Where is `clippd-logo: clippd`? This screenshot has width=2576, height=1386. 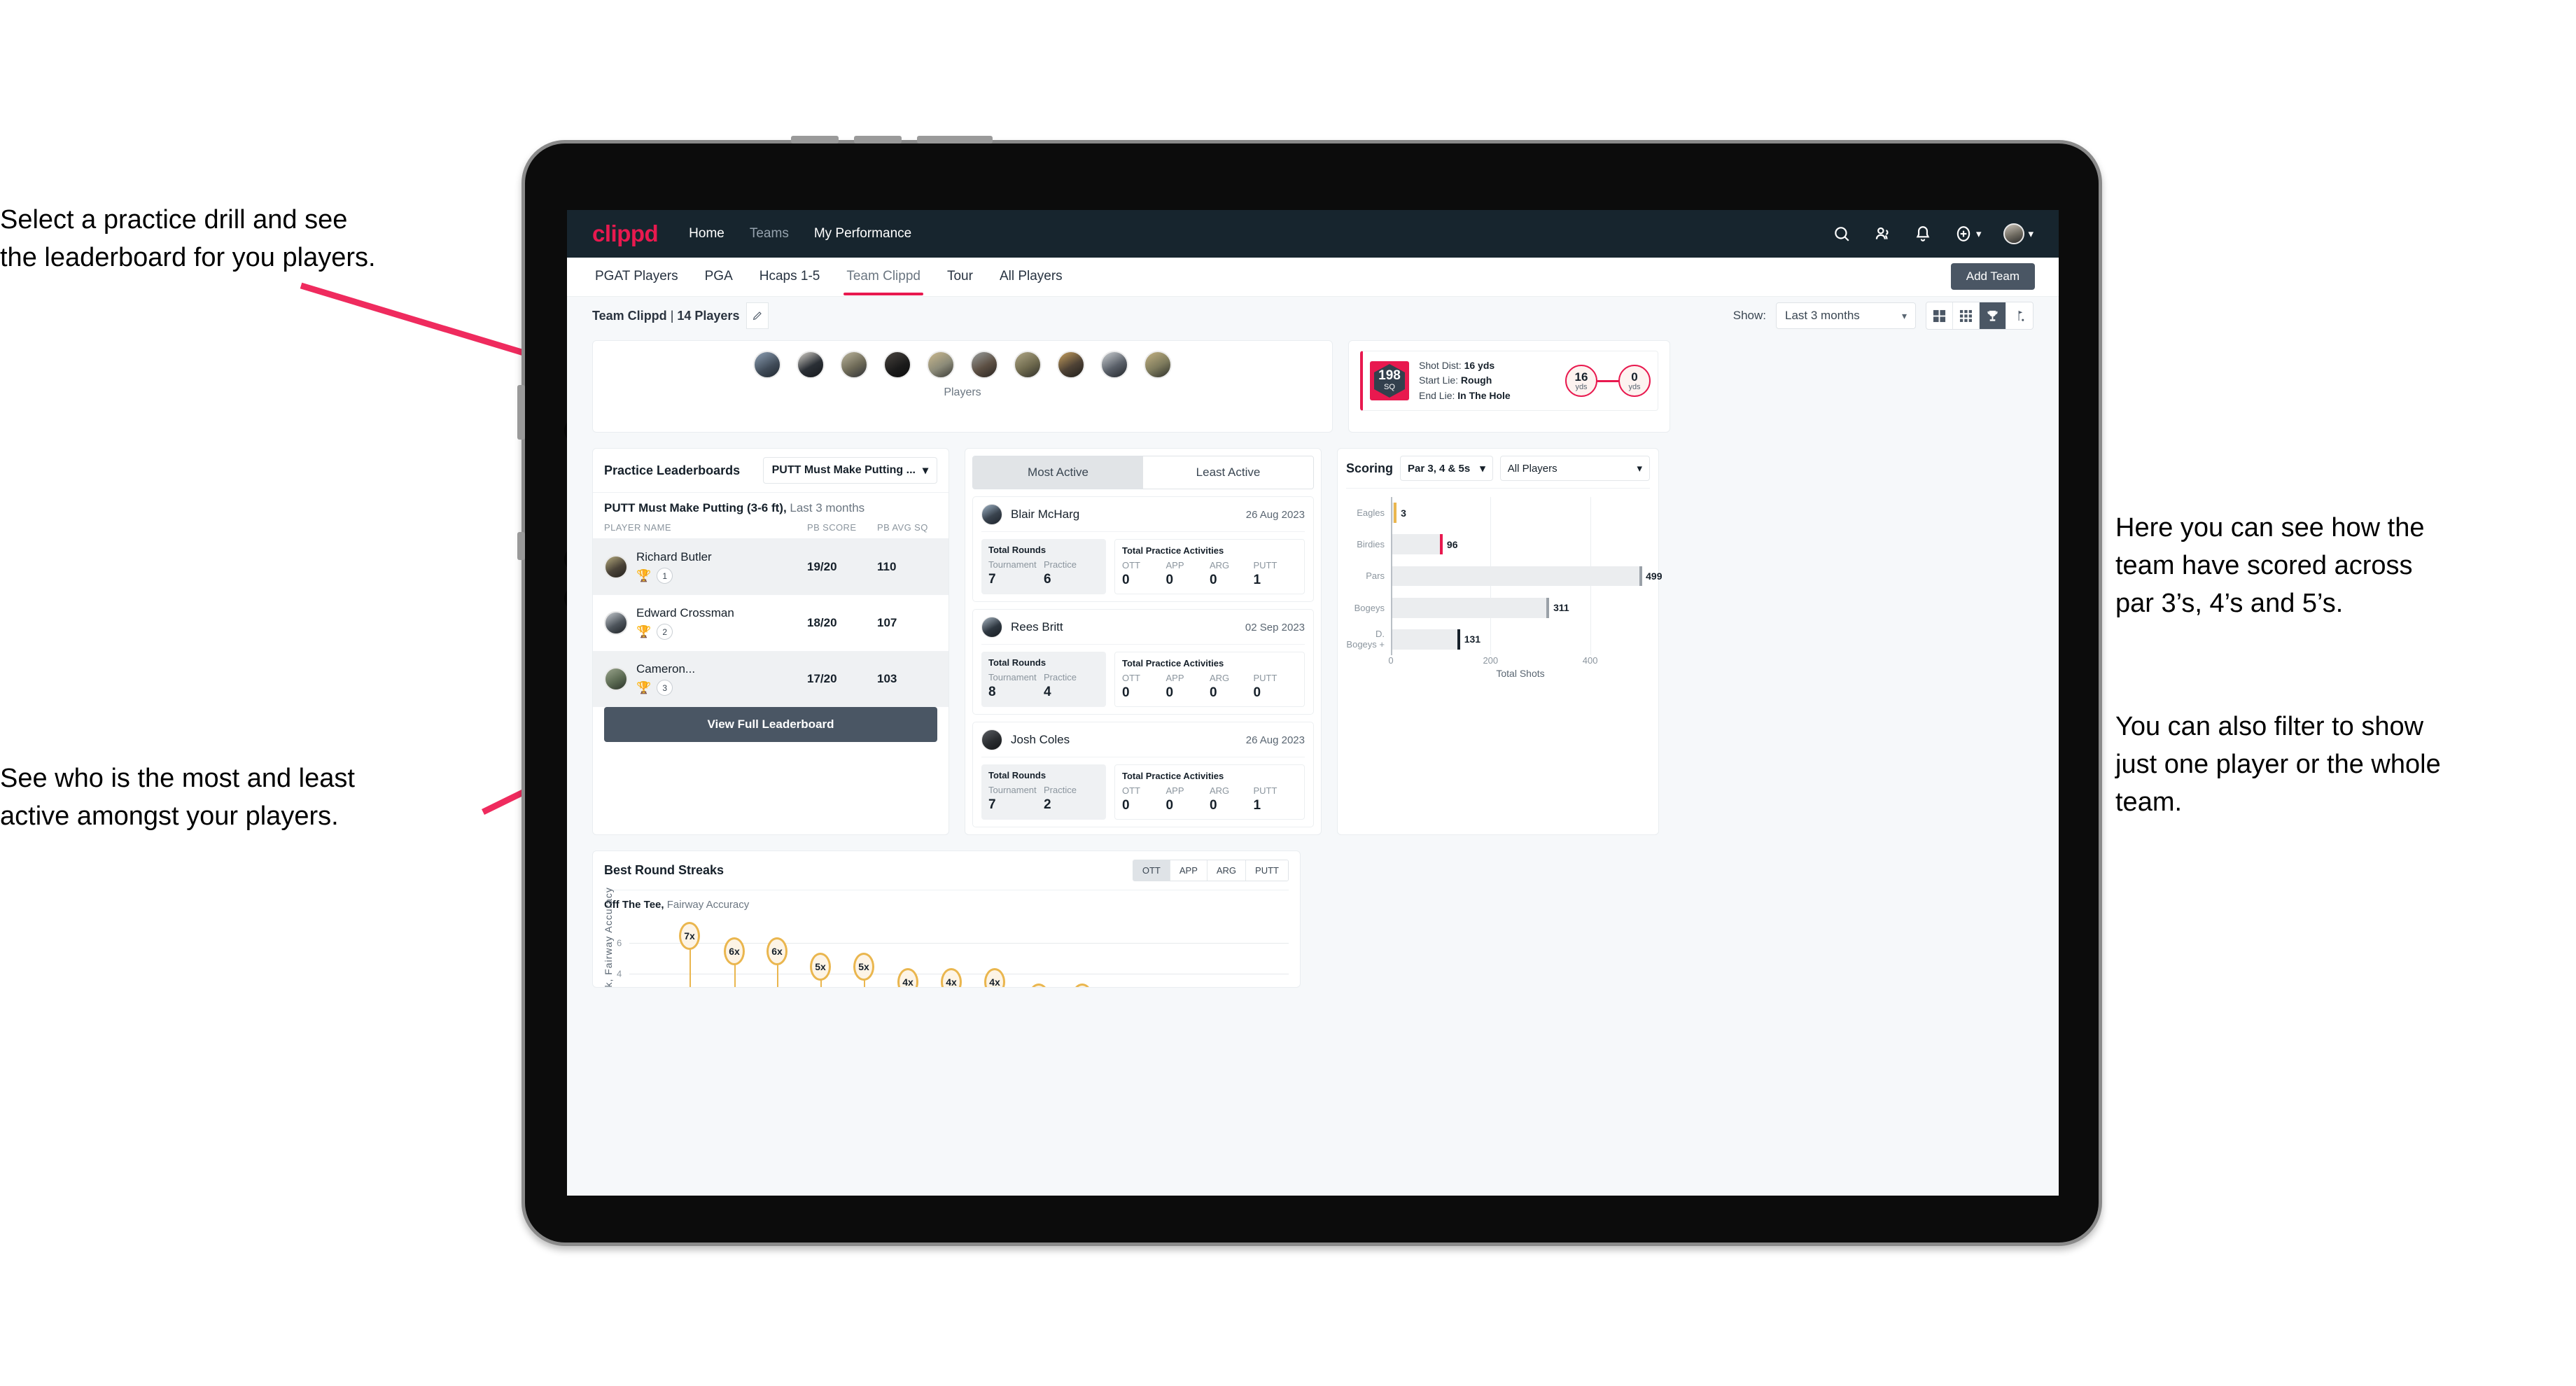
clippd-logo: clippd is located at coordinates (625, 233).